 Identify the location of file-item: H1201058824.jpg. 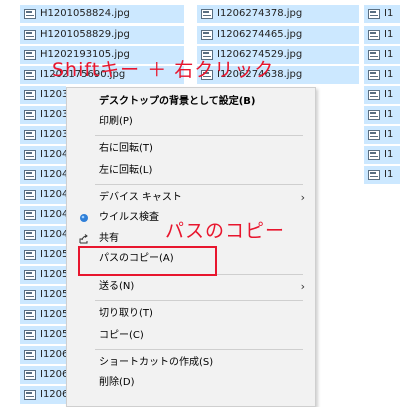
(102, 14).